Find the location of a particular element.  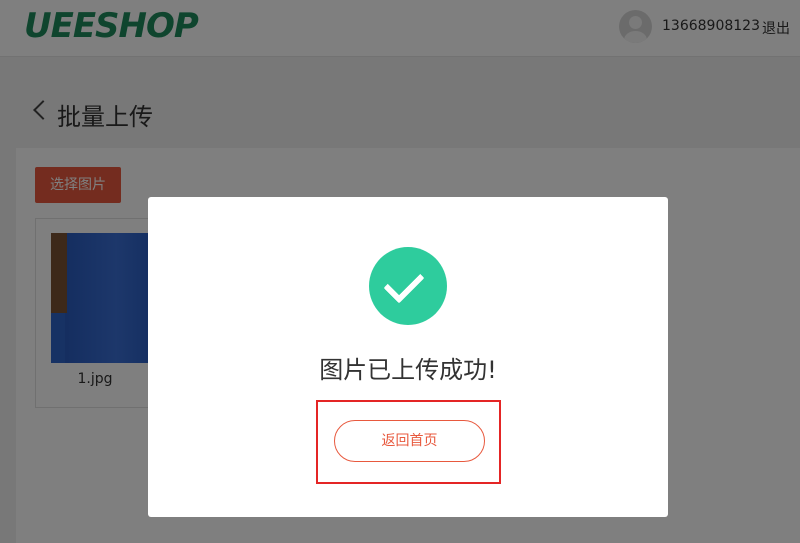

success-message: 图片已上传成功! is located at coordinates (408, 370).